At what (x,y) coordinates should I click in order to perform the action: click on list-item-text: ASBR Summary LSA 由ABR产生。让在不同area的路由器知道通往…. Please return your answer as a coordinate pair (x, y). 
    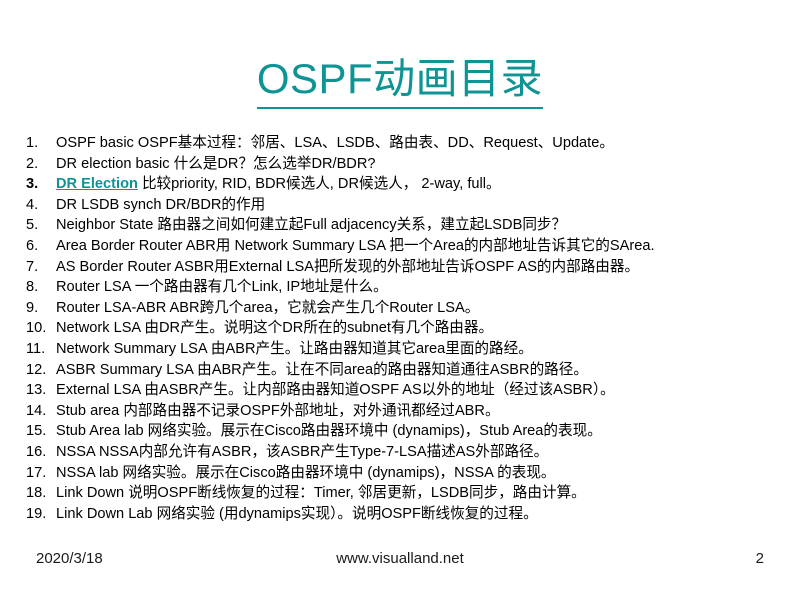
    Looking at the image, I should click on (322, 369).